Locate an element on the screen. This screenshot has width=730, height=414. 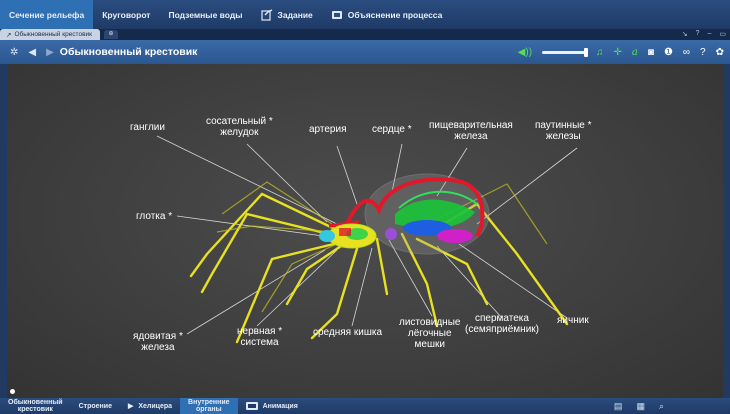
new-tab-button: ⊕ is located at coordinates (111, 34).